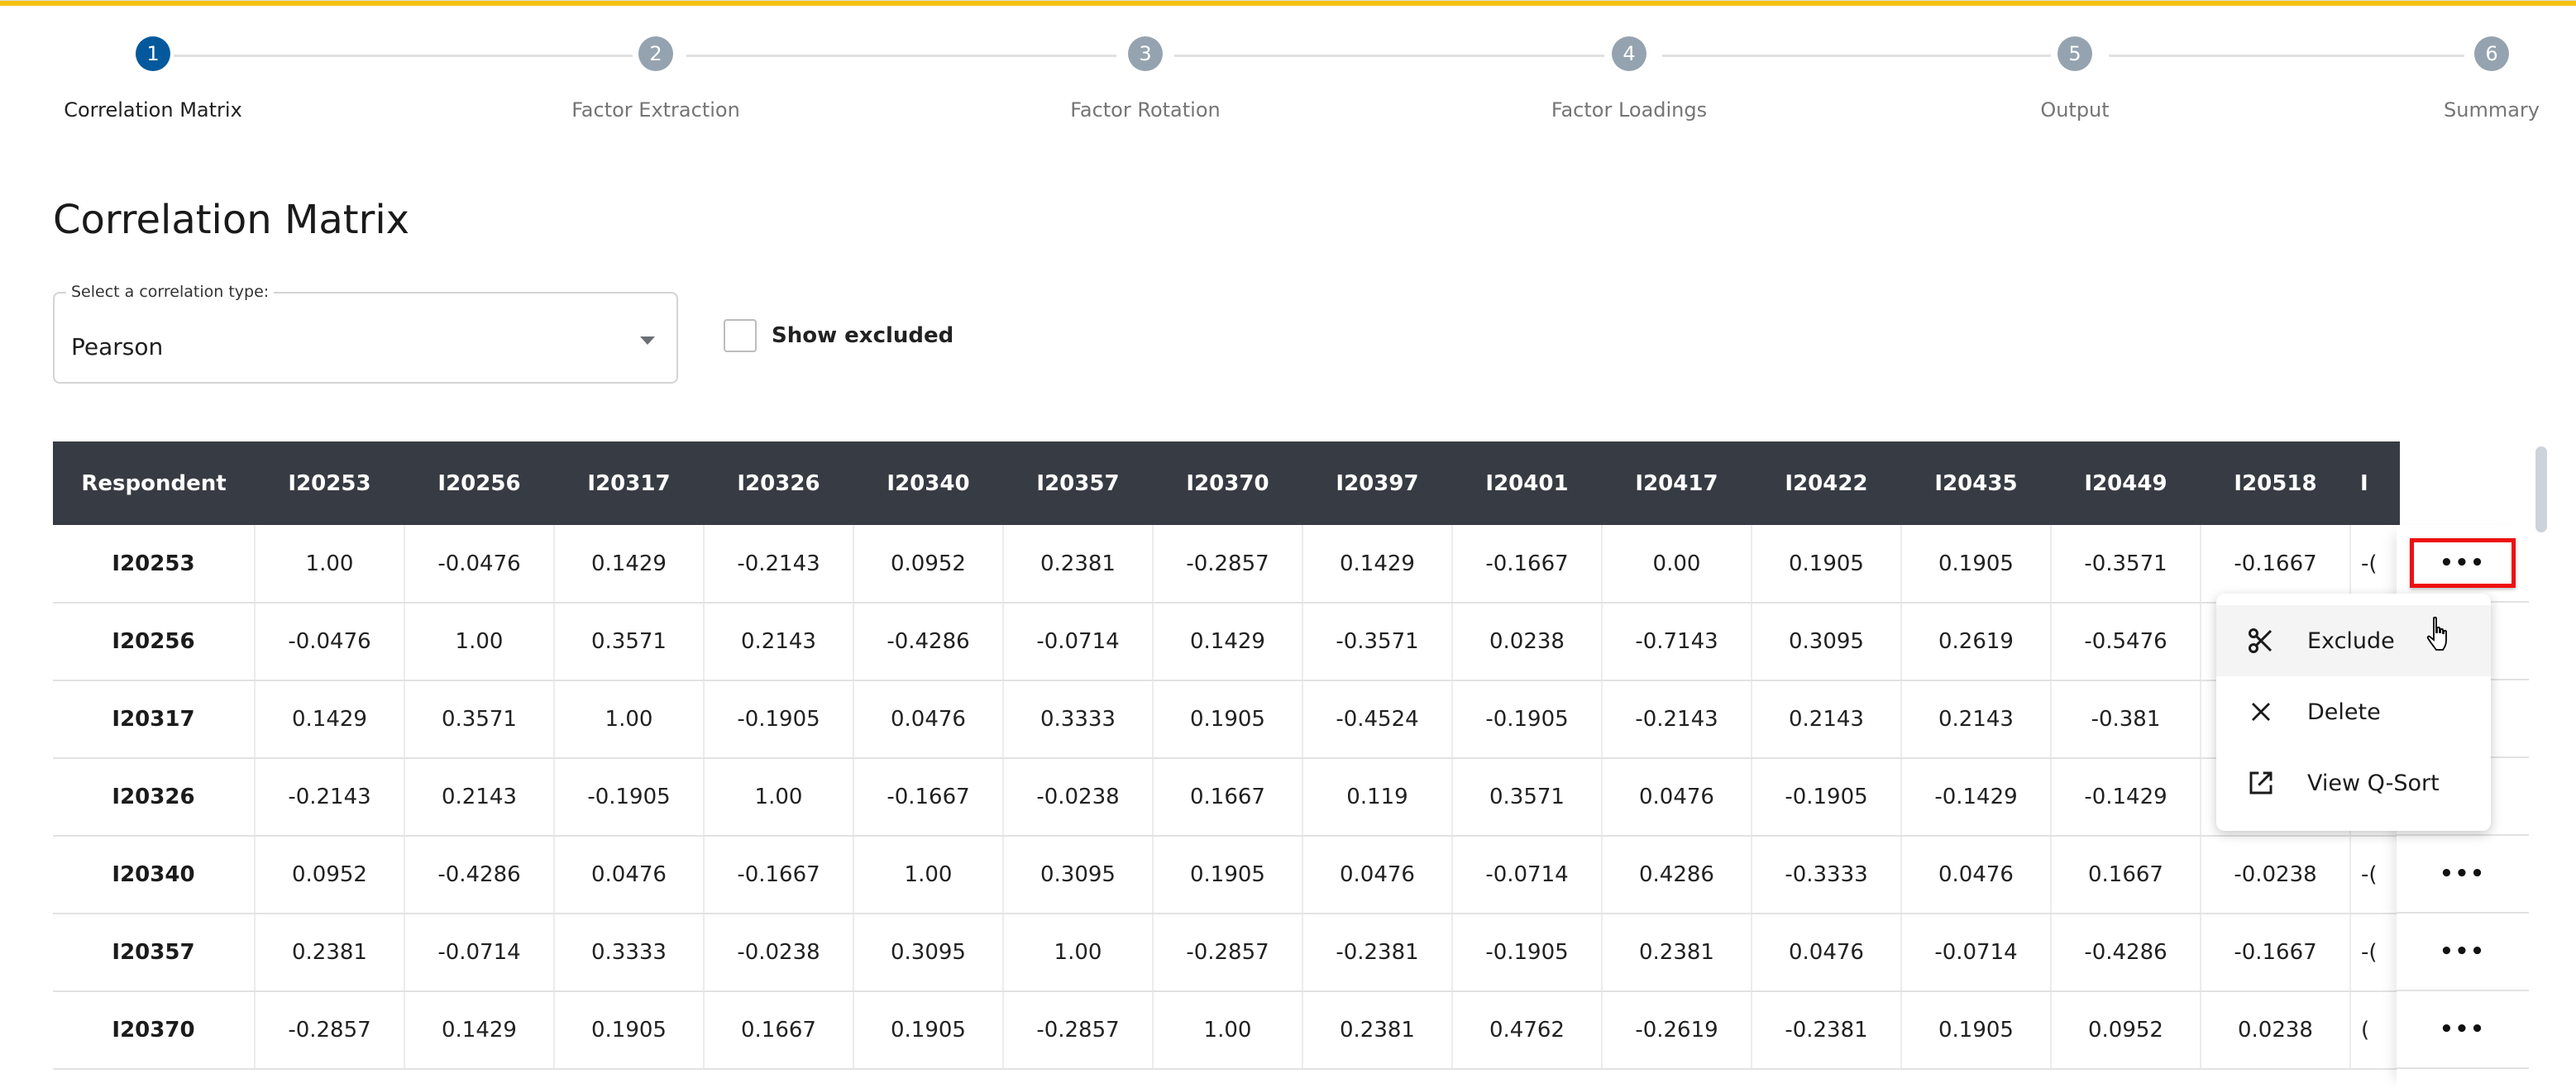 The width and height of the screenshot is (2576, 1088). What do you see at coordinates (154, 875) in the screenshot?
I see `respondent-cell: I20340` at bounding box center [154, 875].